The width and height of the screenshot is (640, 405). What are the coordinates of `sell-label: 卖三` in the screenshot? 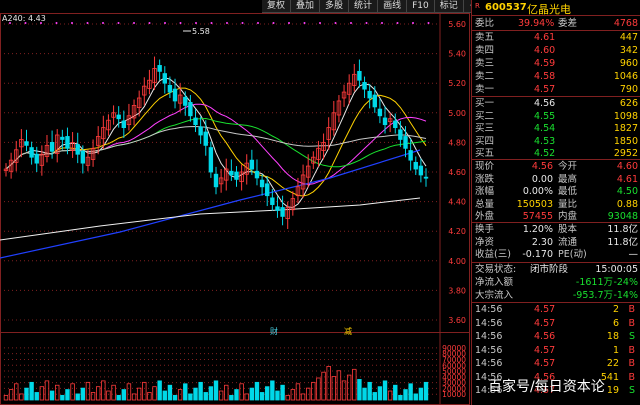 It's located at (485, 63).